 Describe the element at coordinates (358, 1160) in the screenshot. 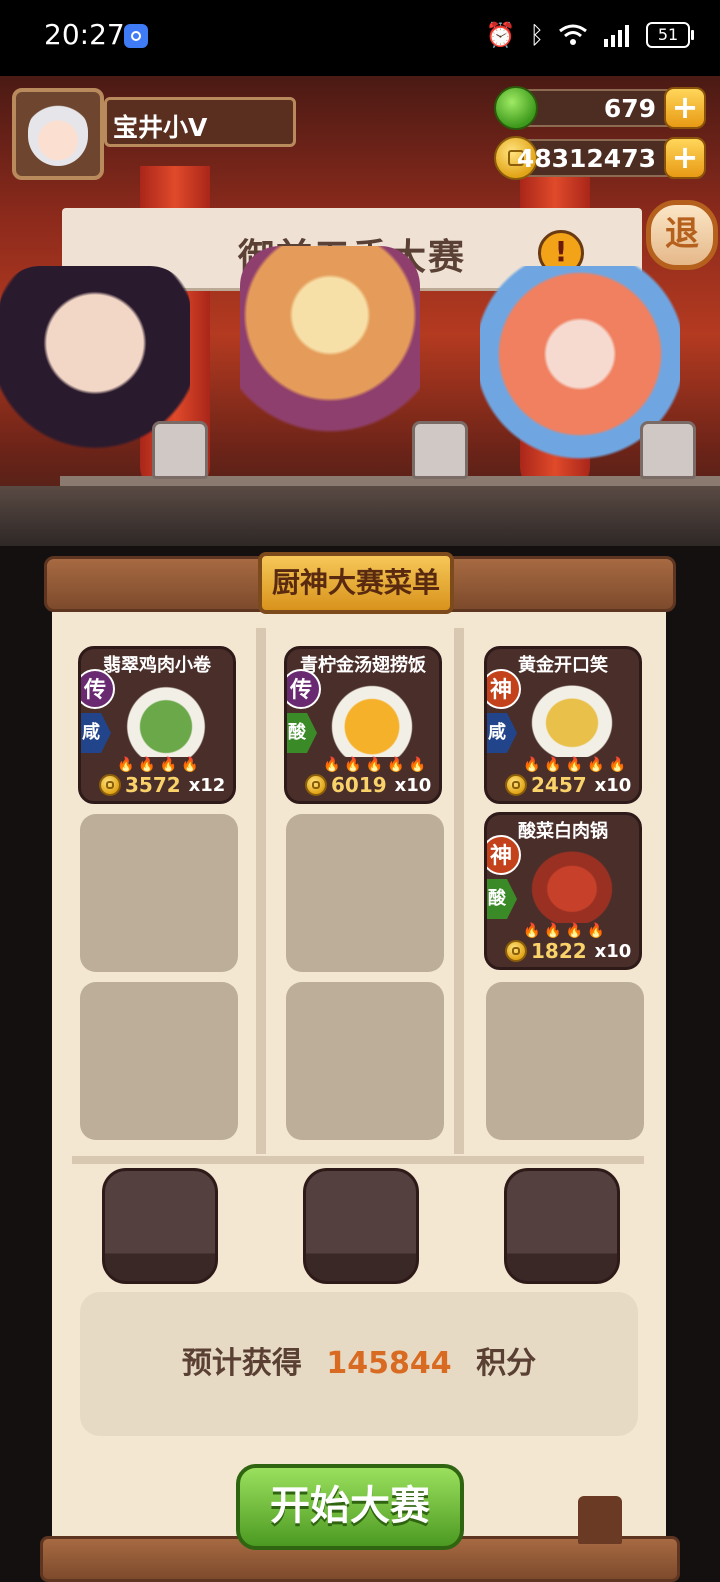

I see `menu-divider` at that location.